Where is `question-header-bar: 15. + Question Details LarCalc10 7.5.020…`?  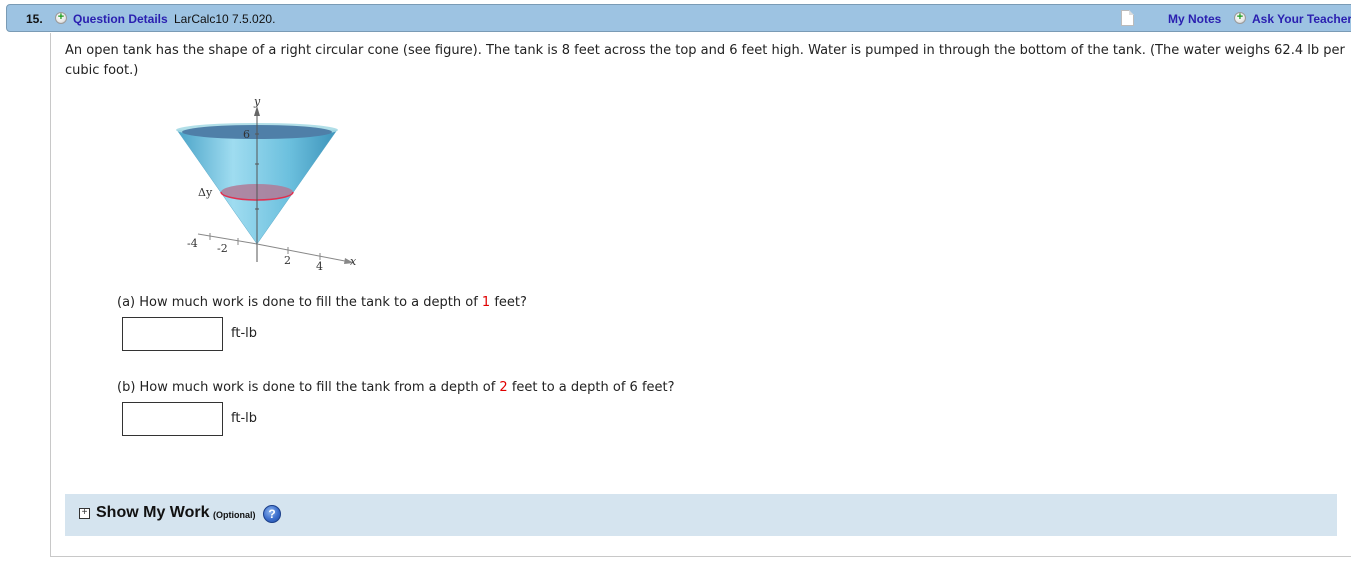 question-header-bar: 15. + Question Details LarCalc10 7.5.020… is located at coordinates (678, 18).